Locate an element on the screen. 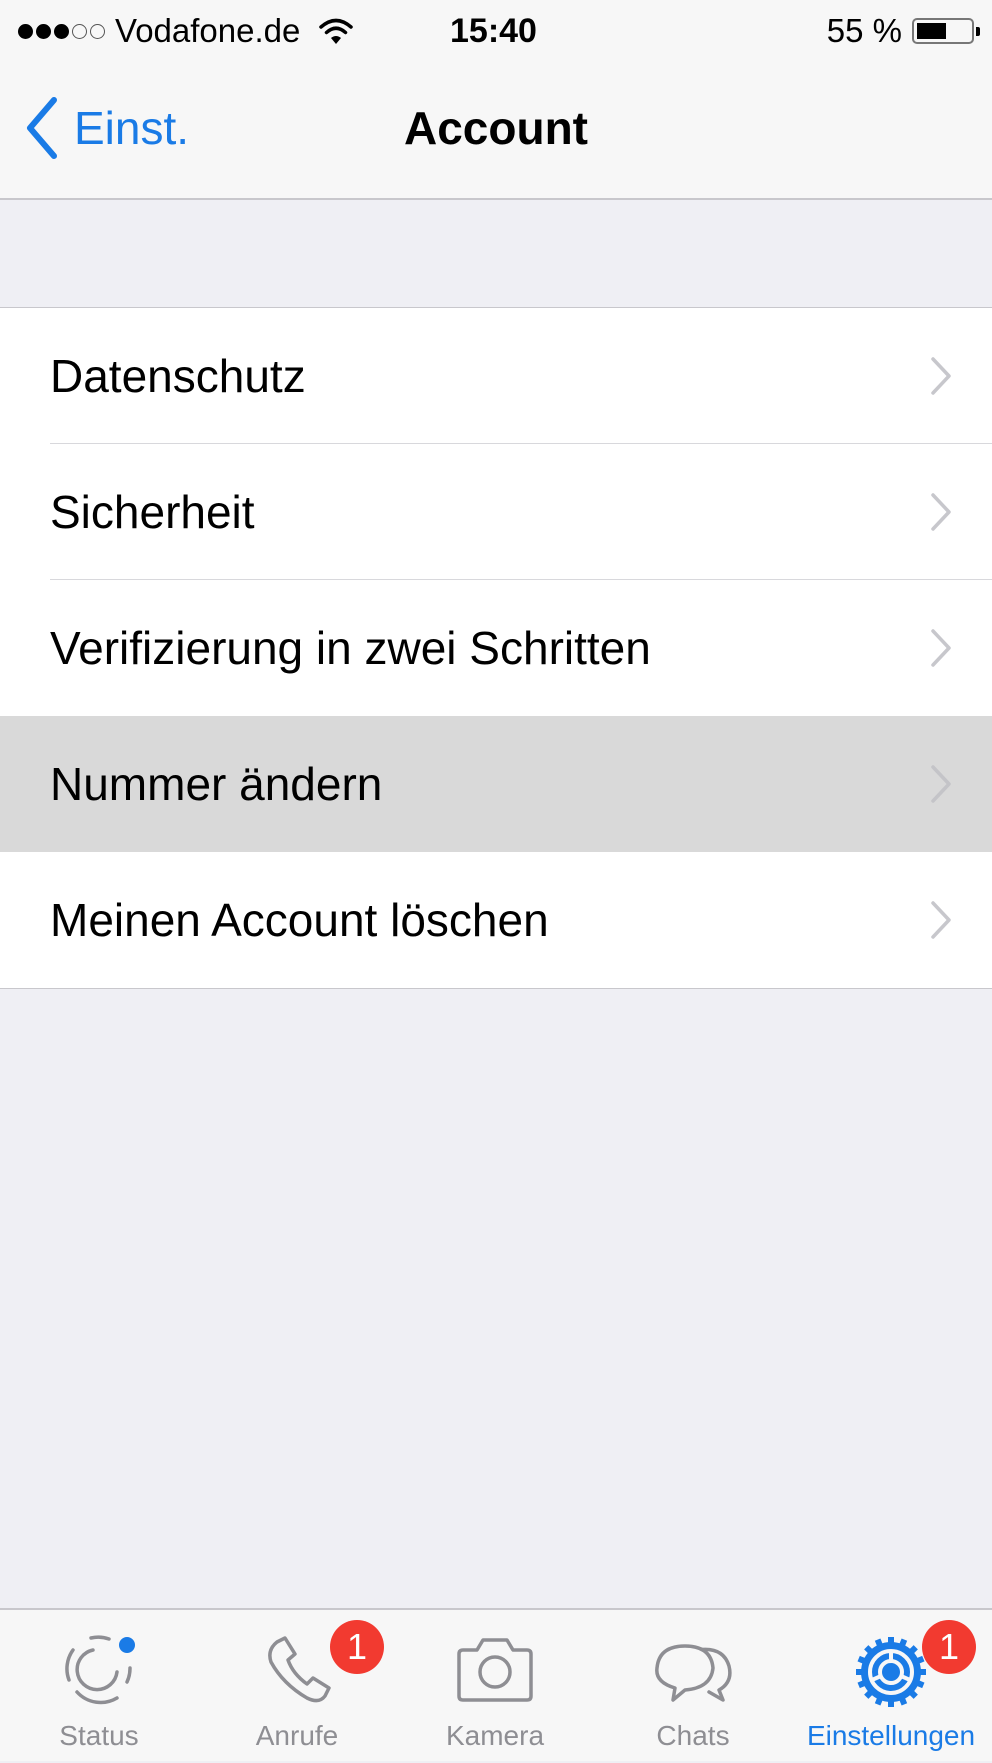  tab-status: Status is located at coordinates (99, 1686).